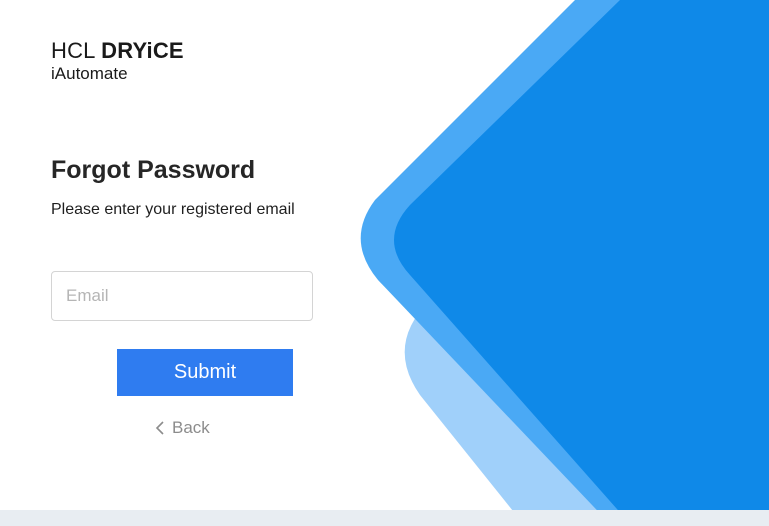 The width and height of the screenshot is (769, 526). Describe the element at coordinates (173, 209) in the screenshot. I see `page-subtitle: Please enter your registered email` at that location.